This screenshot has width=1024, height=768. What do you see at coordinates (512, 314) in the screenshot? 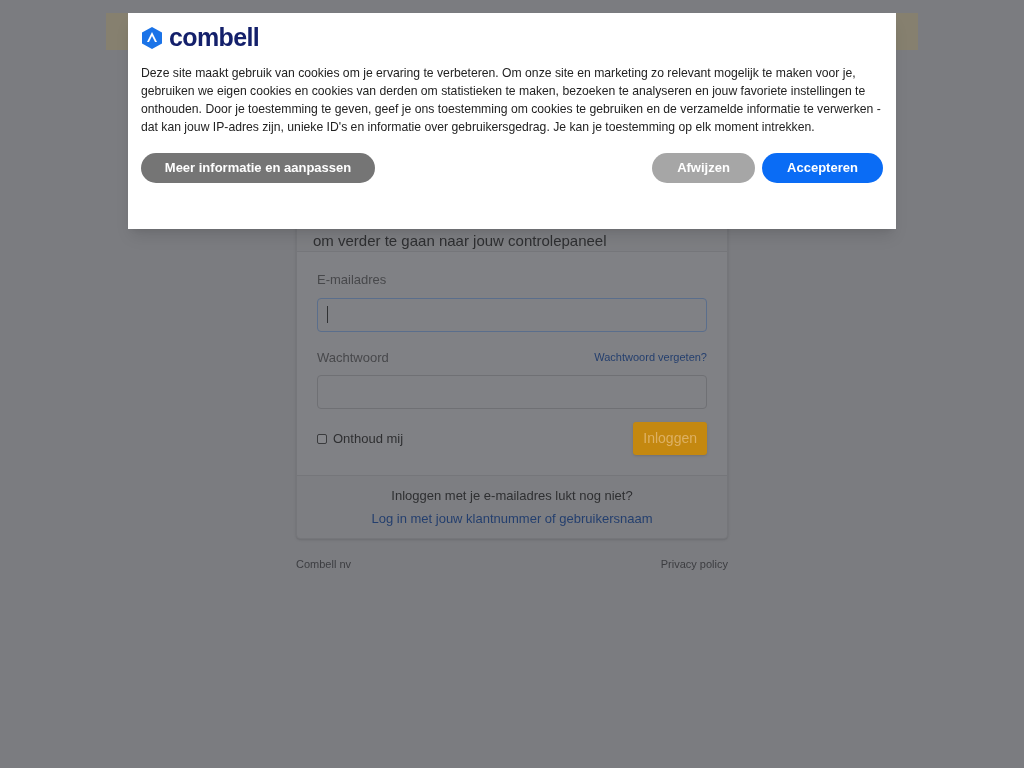
I see `email-field` at bounding box center [512, 314].